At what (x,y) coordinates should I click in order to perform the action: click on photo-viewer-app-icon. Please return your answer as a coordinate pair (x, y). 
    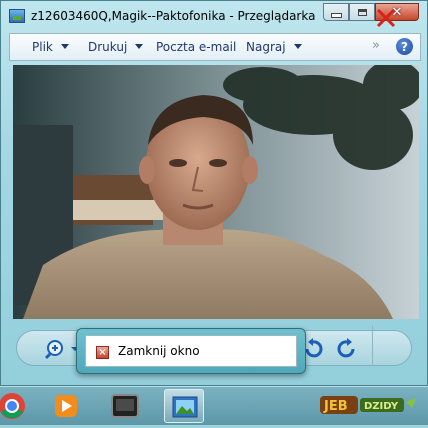
    Looking at the image, I should click on (17, 16).